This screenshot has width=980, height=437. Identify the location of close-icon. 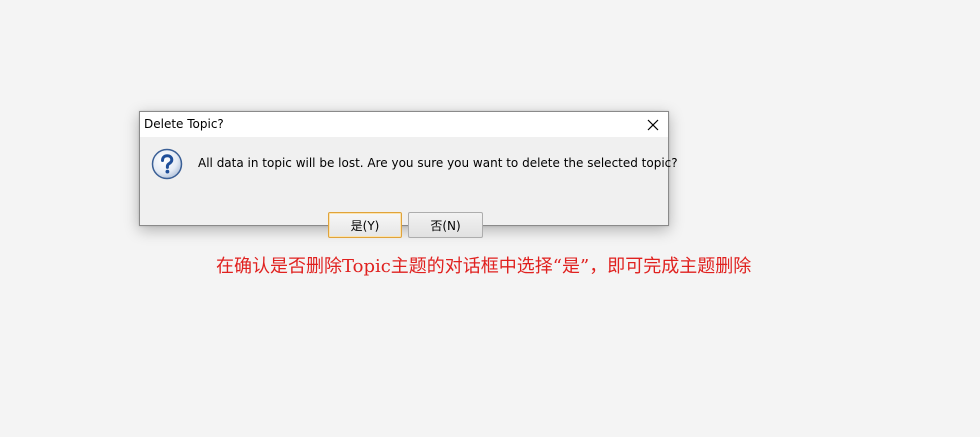
(653, 124).